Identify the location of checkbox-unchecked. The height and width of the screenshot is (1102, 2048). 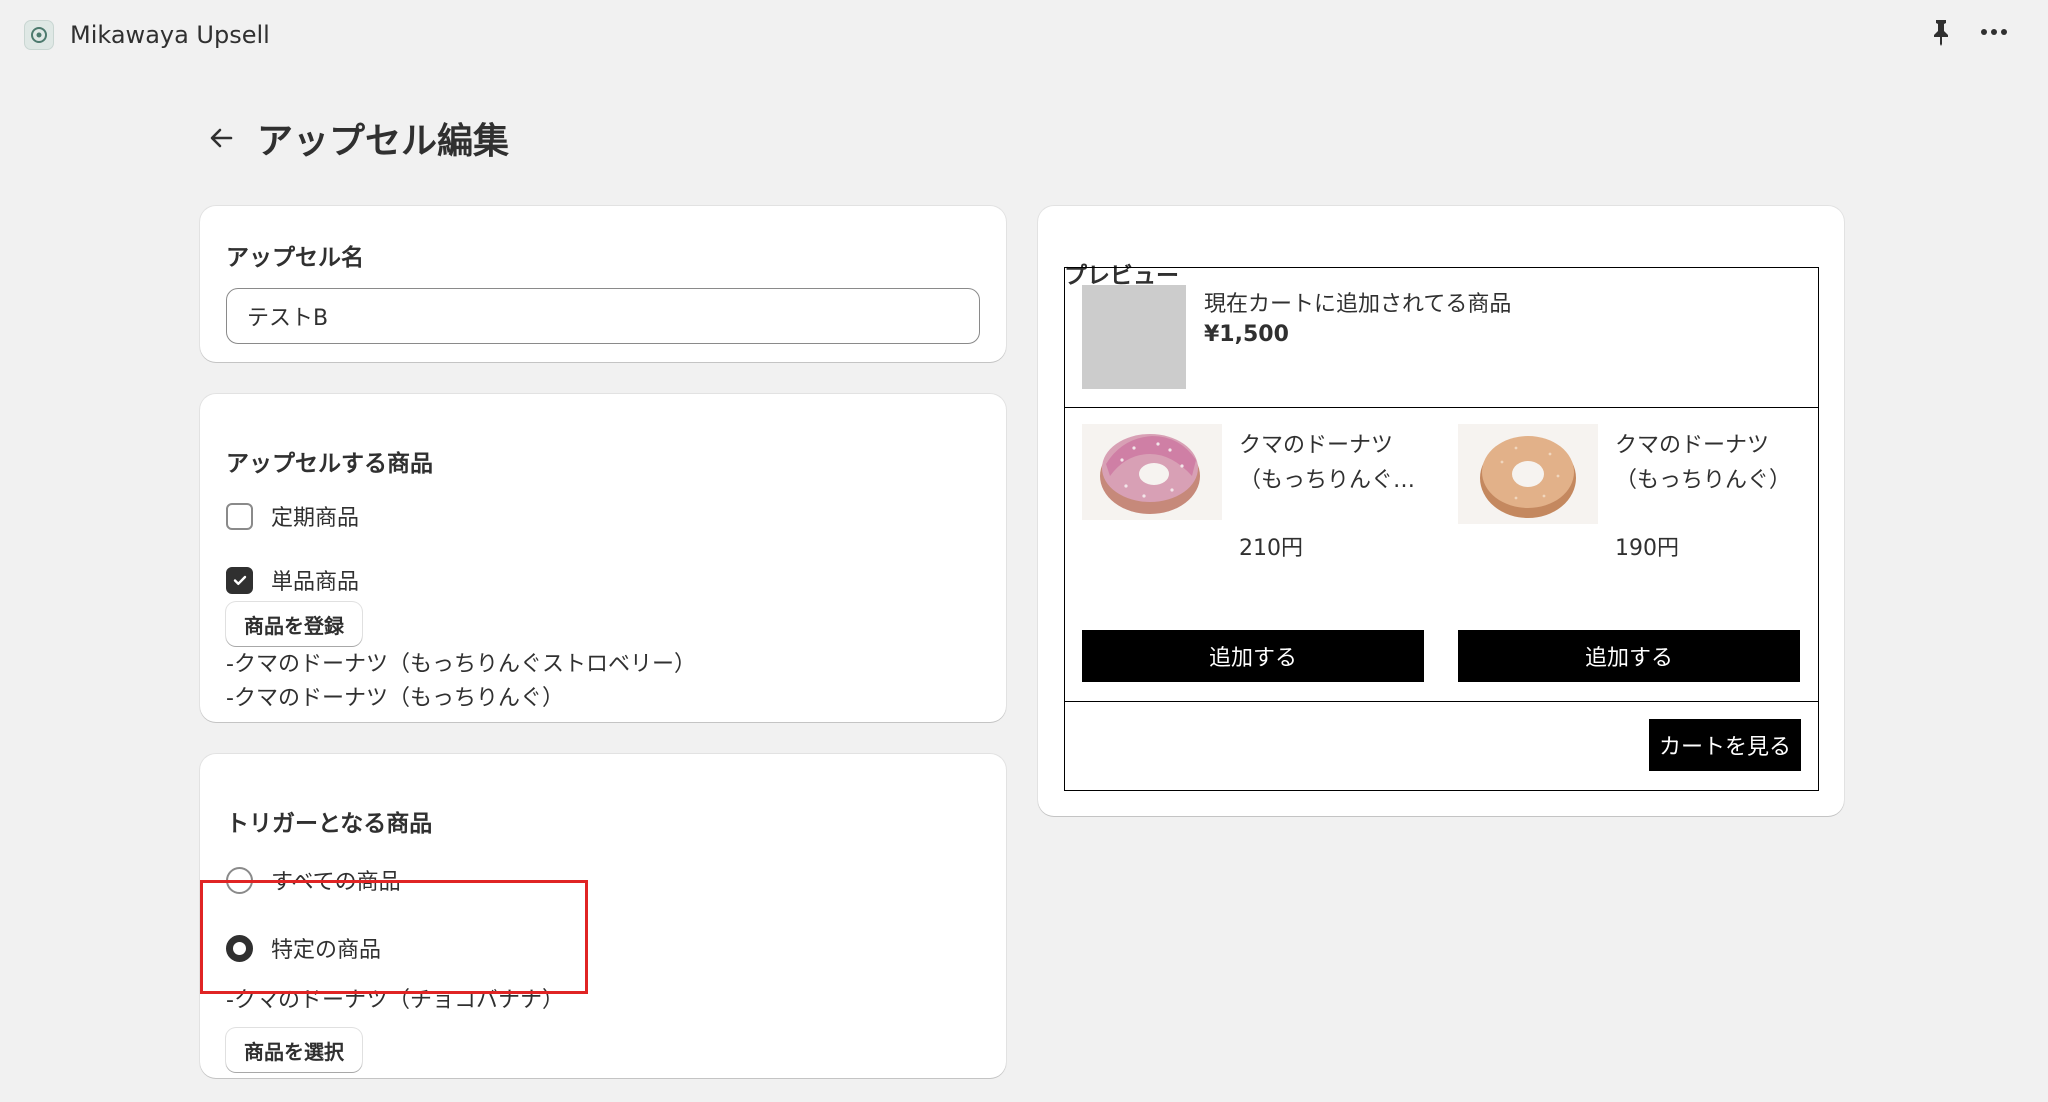
(239, 516).